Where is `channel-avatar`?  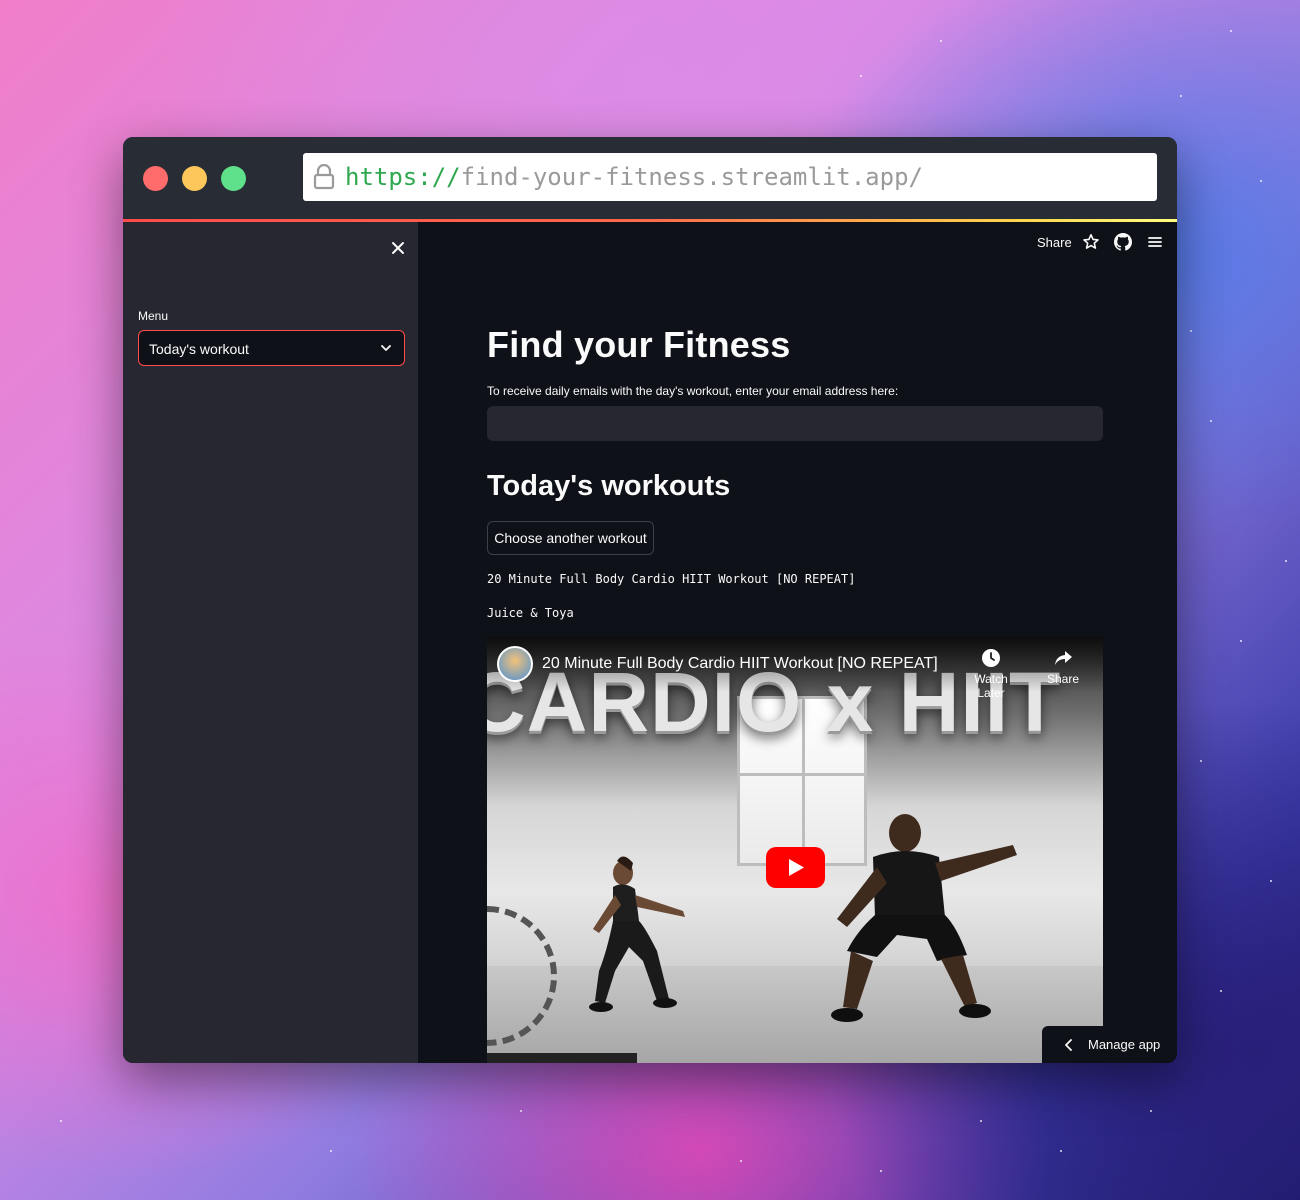 channel-avatar is located at coordinates (515, 664).